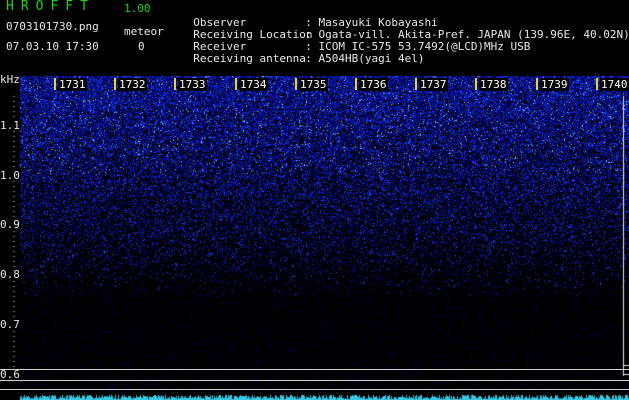 The height and width of the screenshot is (400, 629). I want to click on app-version: 1.00, so click(137, 8).